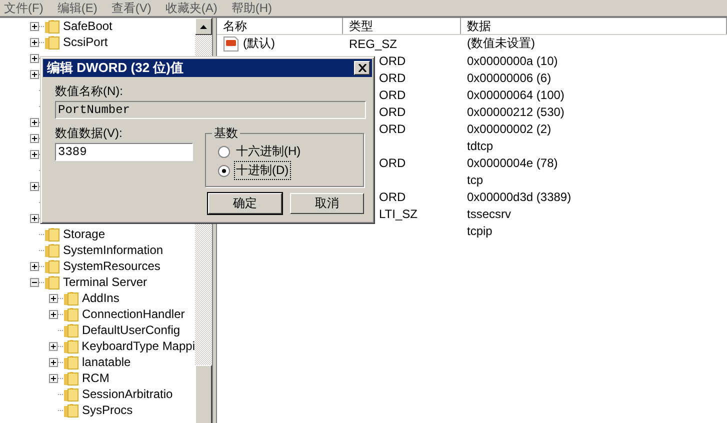 The width and height of the screenshot is (727, 423). Describe the element at coordinates (89, 133) in the screenshot. I see `field-label: 数值数据(V):` at that location.